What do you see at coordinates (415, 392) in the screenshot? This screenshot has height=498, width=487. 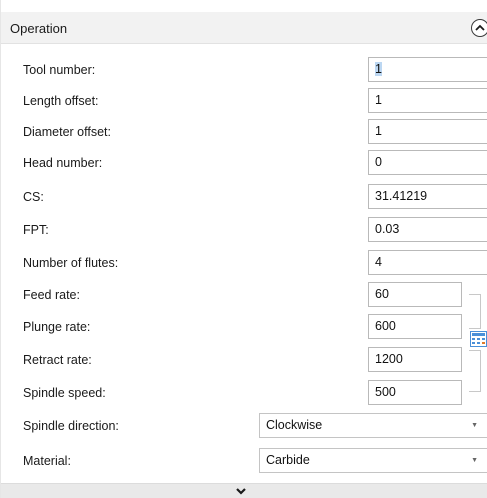 I see `spindle-speed-input: 500` at bounding box center [415, 392].